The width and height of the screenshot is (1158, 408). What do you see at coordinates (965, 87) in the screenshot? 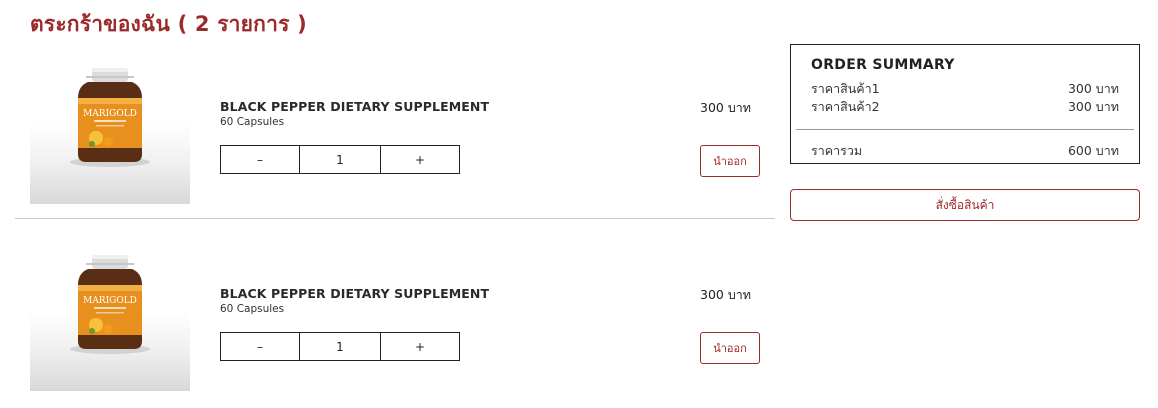
I see `summary-row: ราคาสินค้า1 300 บาท` at bounding box center [965, 87].